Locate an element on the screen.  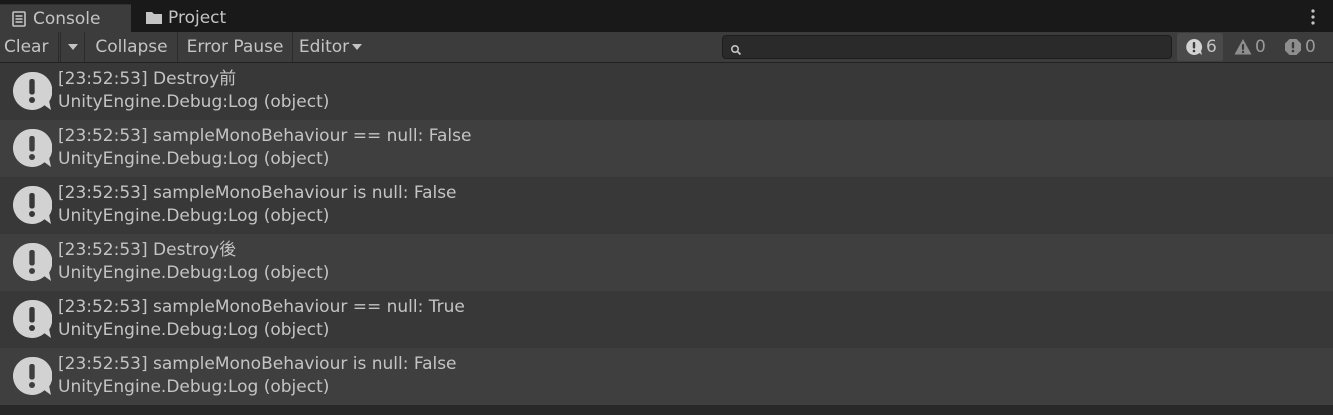
tab-project-label: Project is located at coordinates (197, 18).